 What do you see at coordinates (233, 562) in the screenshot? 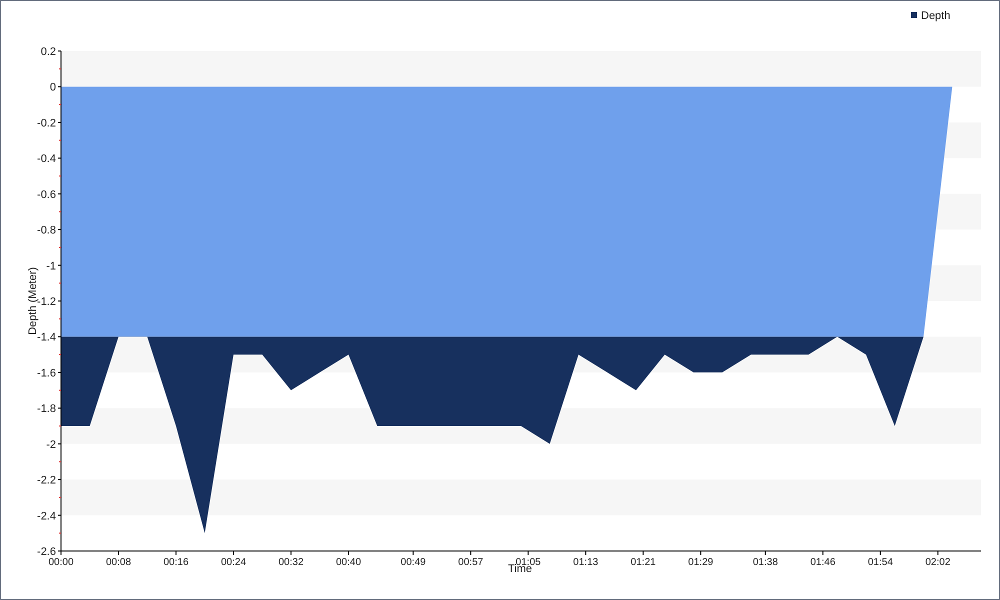
I see `x-tick-label: 00:24` at bounding box center [233, 562].